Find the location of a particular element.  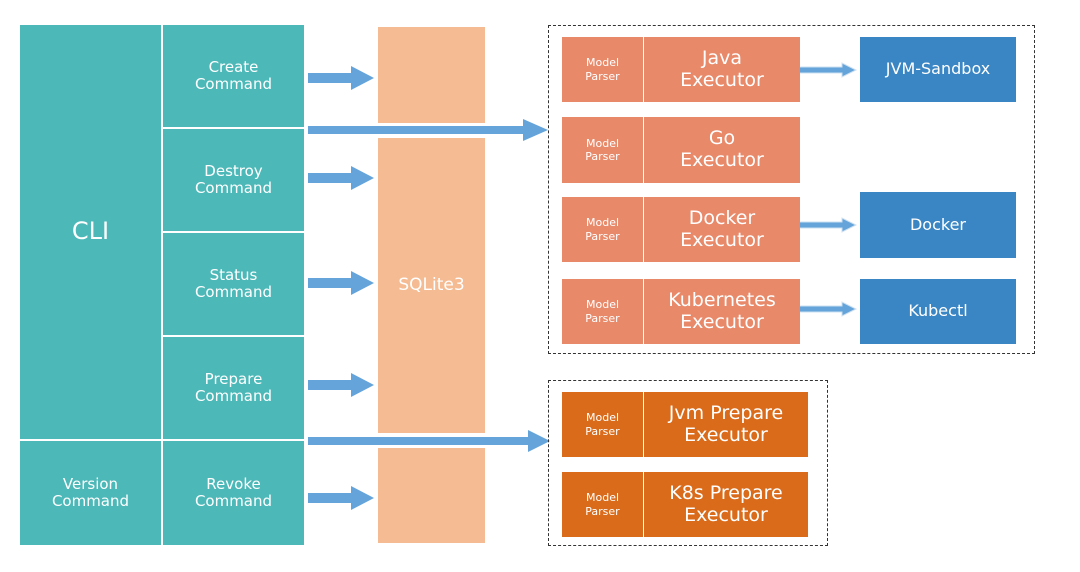

docker-label: Docker is located at coordinates (938, 224).